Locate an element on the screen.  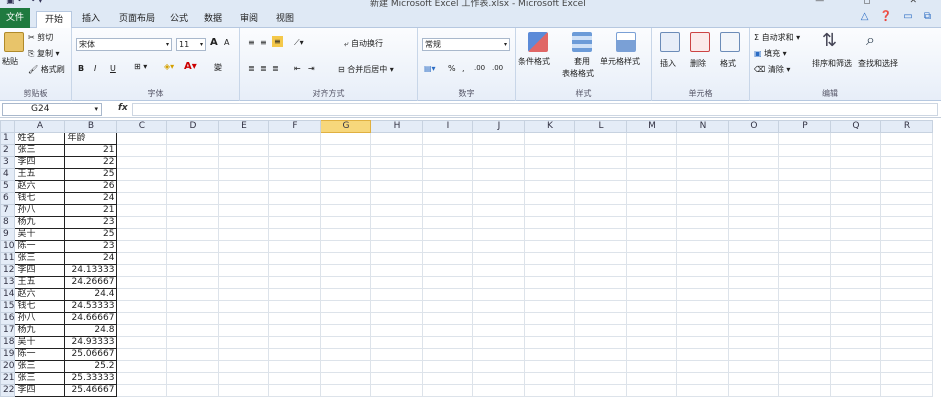
cell-e14 is located at coordinates (244, 294).